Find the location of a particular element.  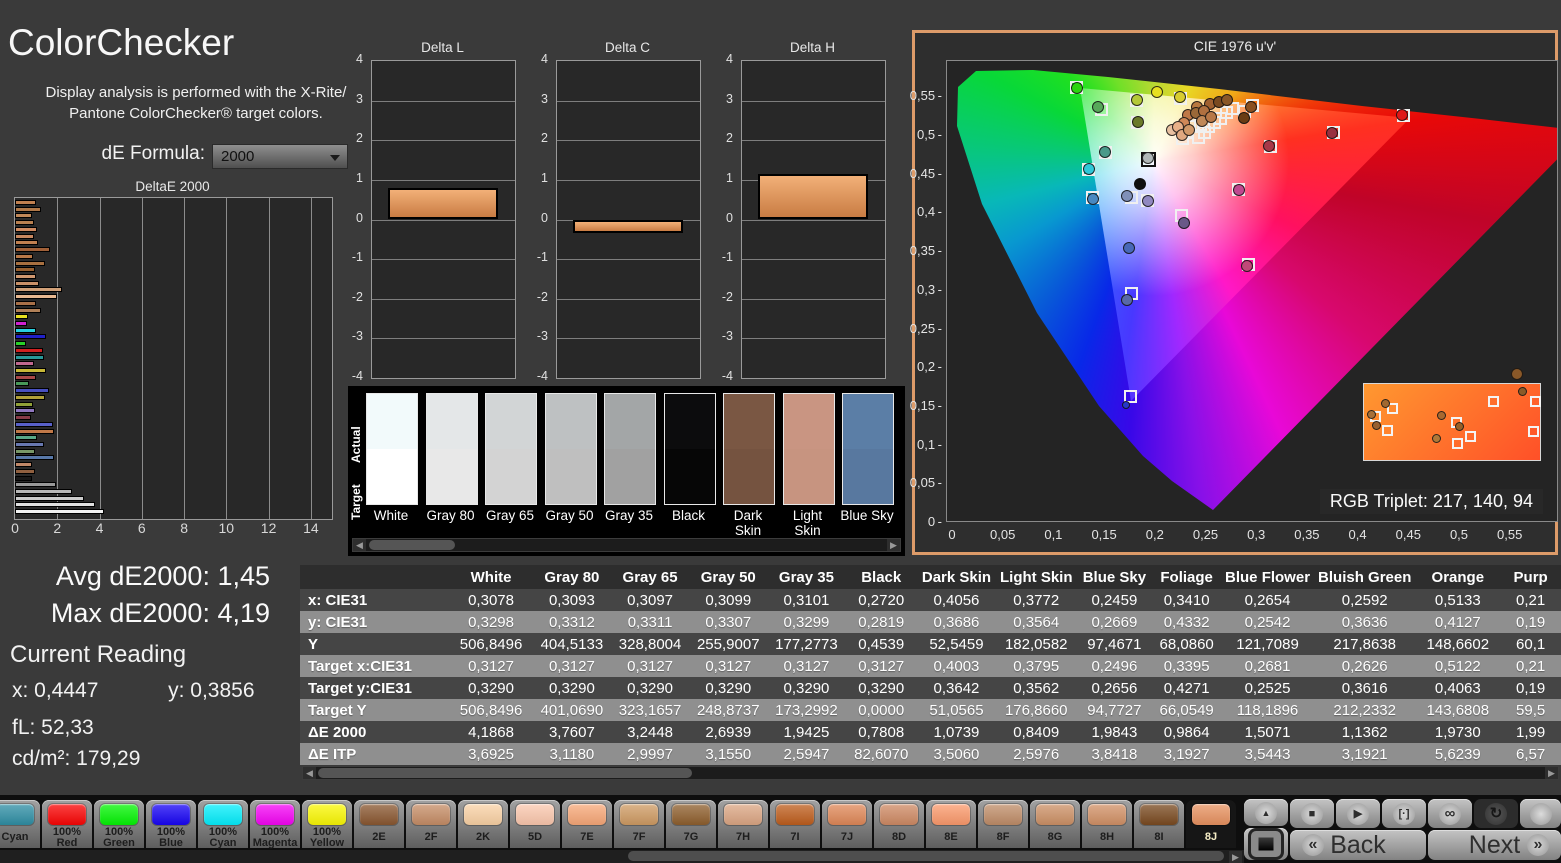

table-cell: 0,4332 is located at coordinates (1187, 622).